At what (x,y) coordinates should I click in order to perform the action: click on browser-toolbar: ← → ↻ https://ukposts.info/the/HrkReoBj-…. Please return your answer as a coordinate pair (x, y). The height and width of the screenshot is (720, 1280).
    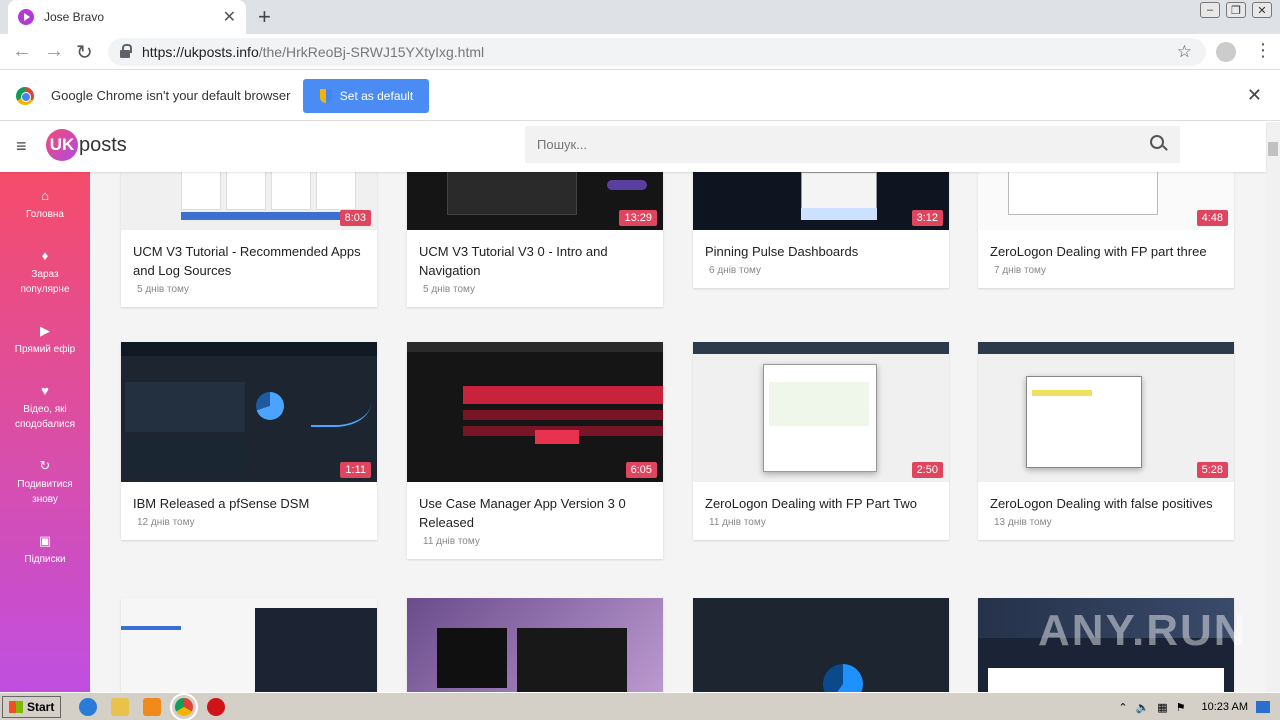
    Looking at the image, I should click on (640, 52).